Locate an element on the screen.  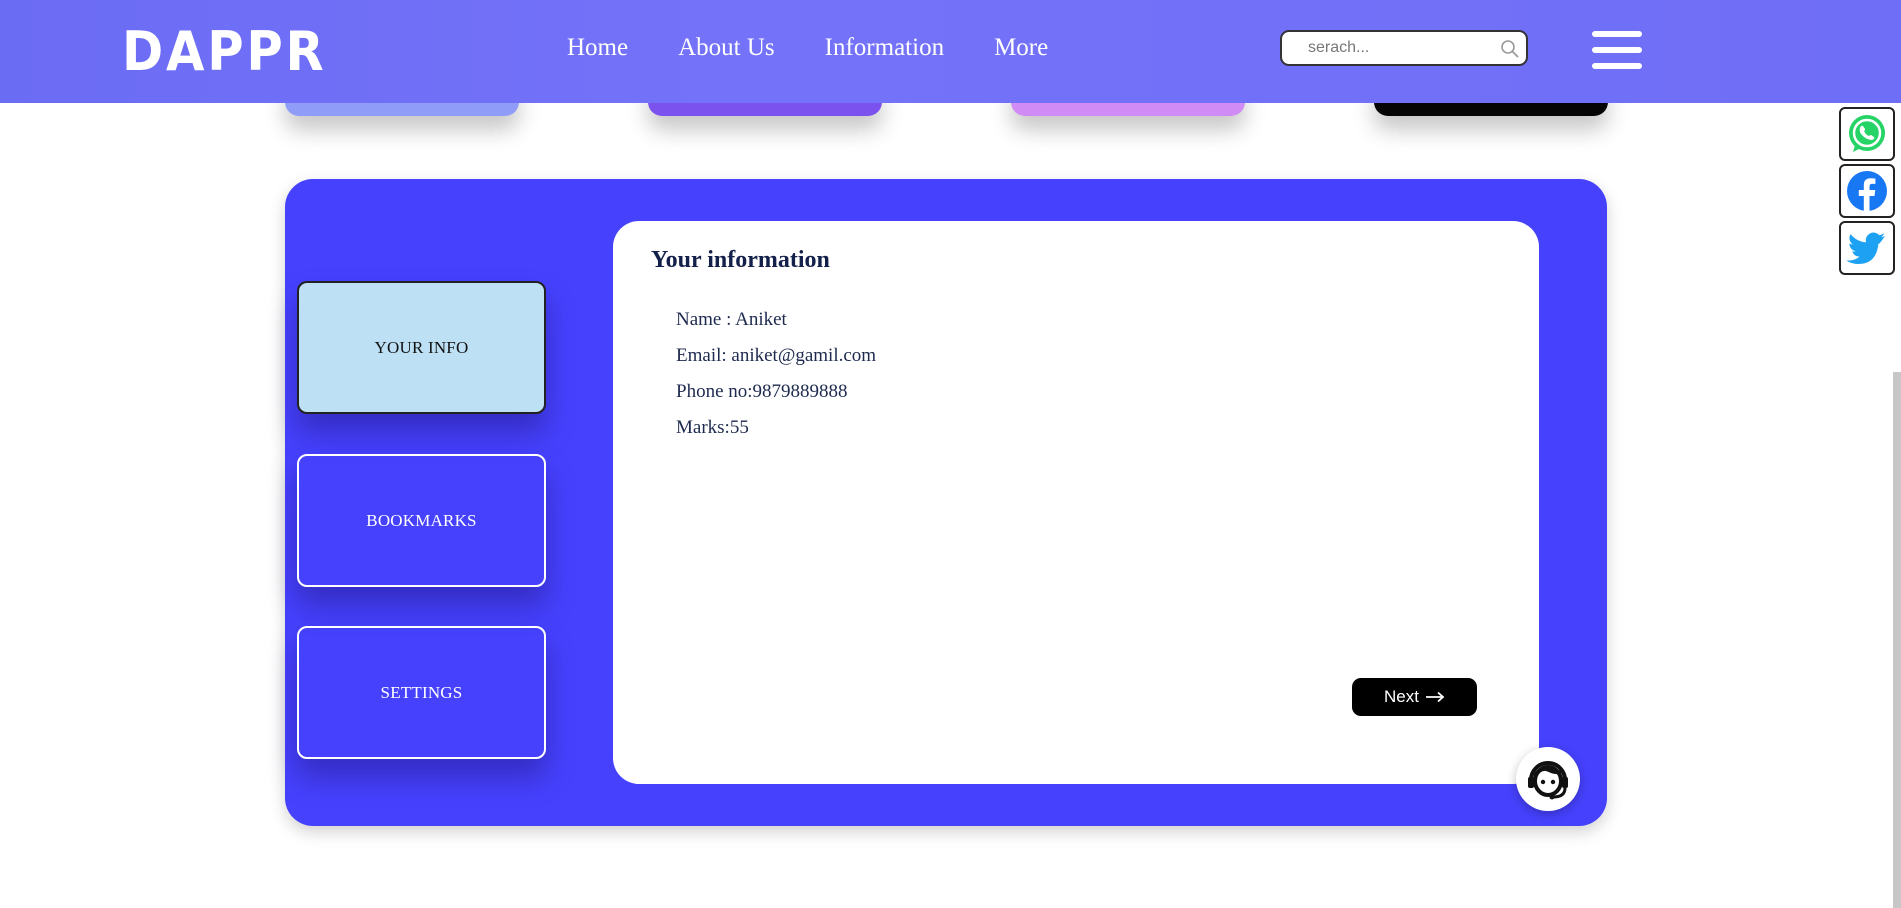
logo: DAPPR is located at coordinates (224, 51).